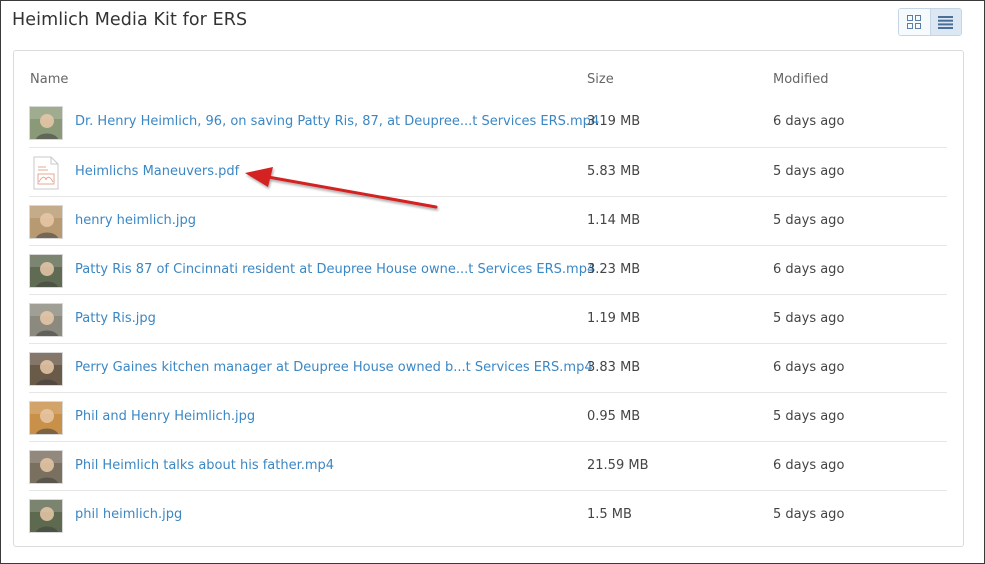 Image resolution: width=985 pixels, height=564 pixels. I want to click on column-header-name: Name, so click(49, 79).